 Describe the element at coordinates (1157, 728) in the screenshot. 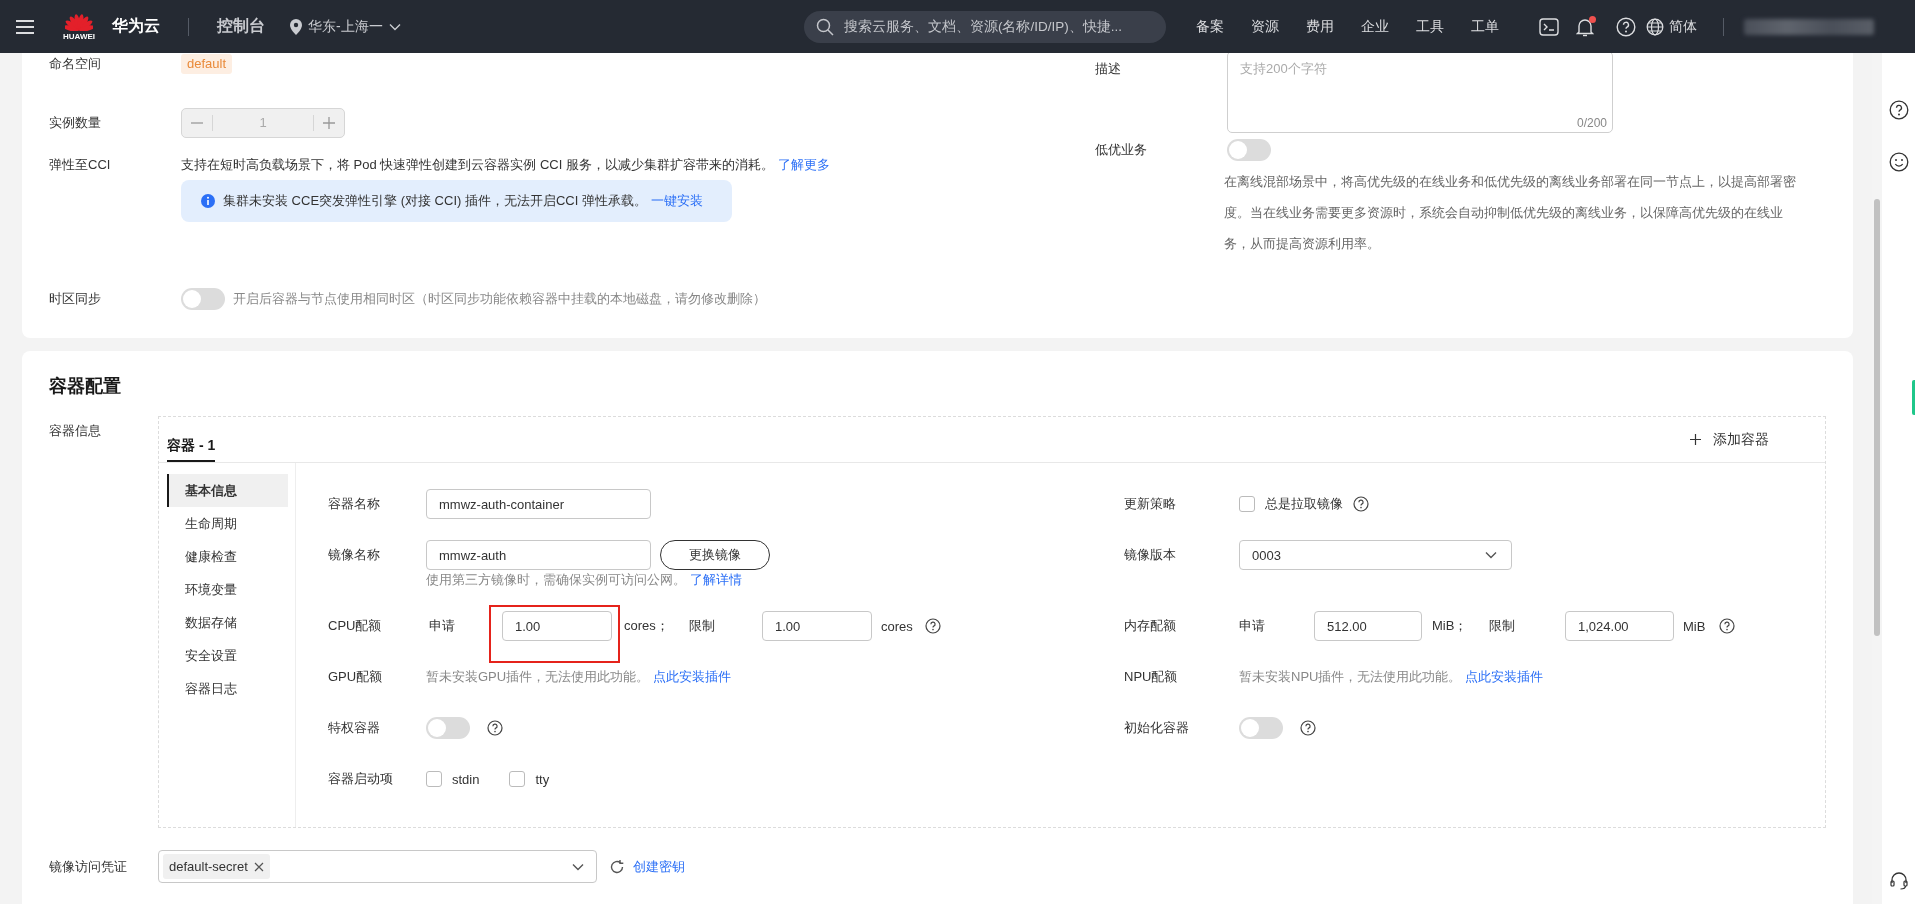

I see `field-label: 初始化容器` at that location.